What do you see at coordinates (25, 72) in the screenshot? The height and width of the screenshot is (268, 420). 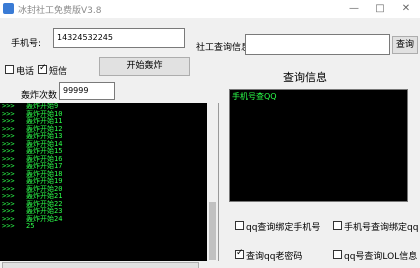 I see `phone-call-label: 电话` at bounding box center [25, 72].